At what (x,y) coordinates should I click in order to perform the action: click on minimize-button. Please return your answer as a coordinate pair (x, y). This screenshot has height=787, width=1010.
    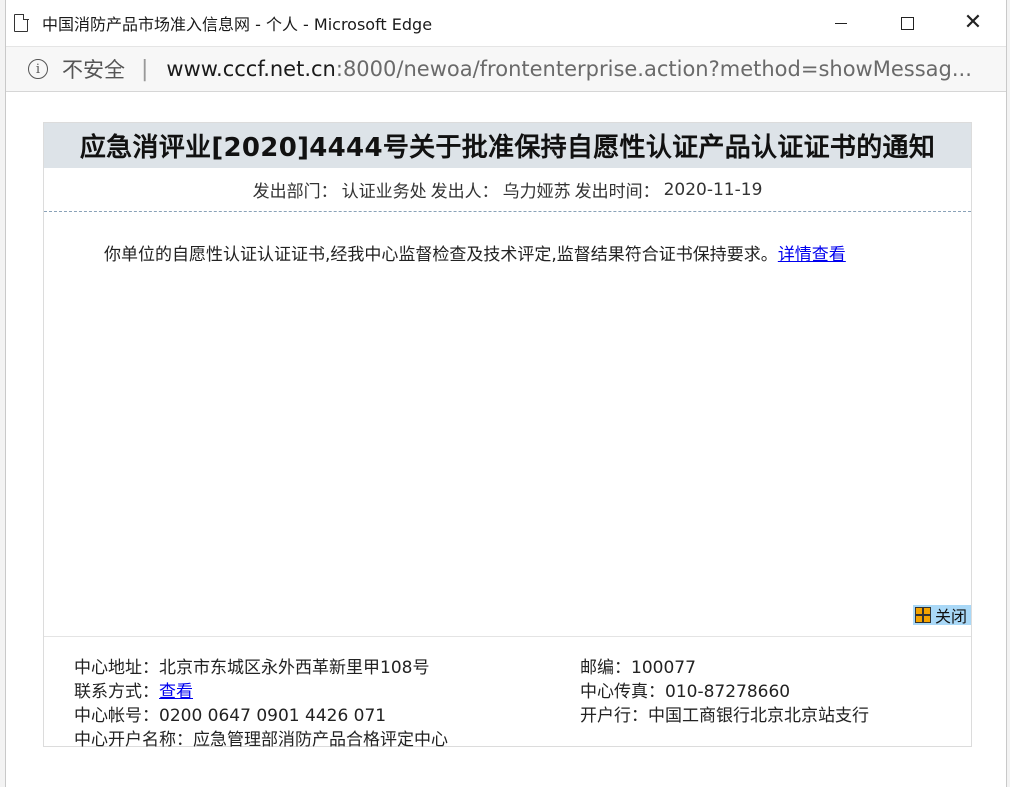
    Looking at the image, I should click on (841, 23).